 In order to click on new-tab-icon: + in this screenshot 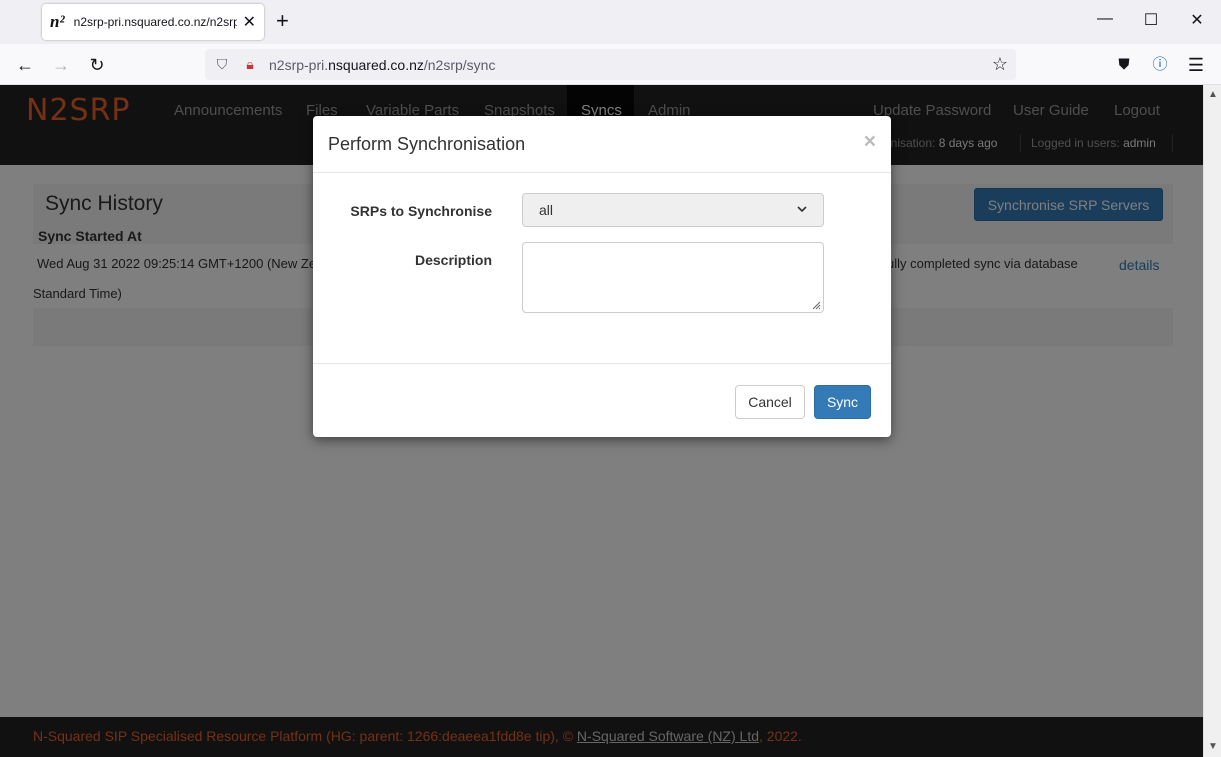, I will do `click(282, 21)`.